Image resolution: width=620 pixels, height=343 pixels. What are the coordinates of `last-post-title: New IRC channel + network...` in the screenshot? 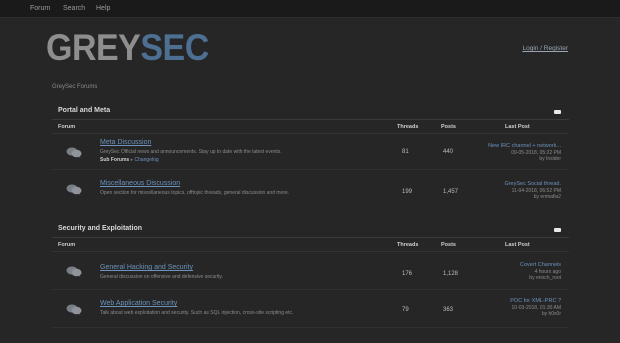 It's located at (524, 146).